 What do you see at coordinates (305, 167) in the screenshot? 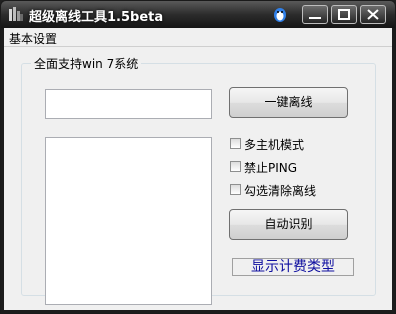
I see `disable-ping-checkbox: 禁止PING` at bounding box center [305, 167].